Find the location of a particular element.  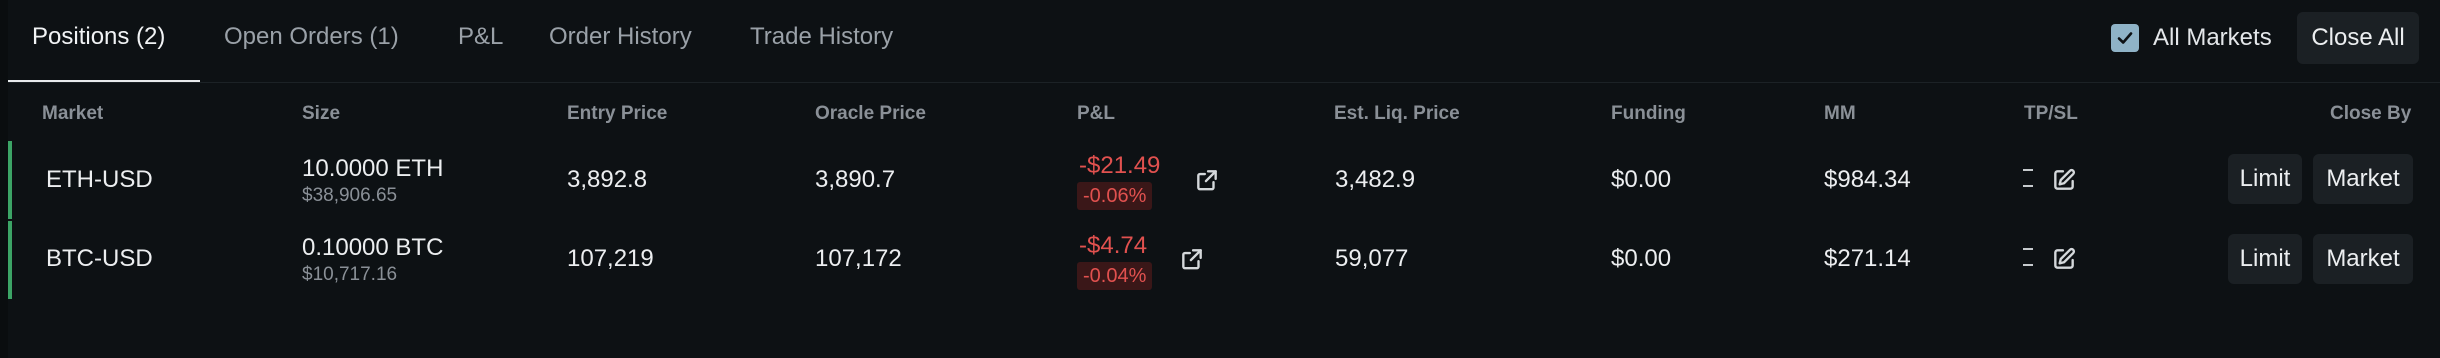

left-edge is located at coordinates (4, 179).